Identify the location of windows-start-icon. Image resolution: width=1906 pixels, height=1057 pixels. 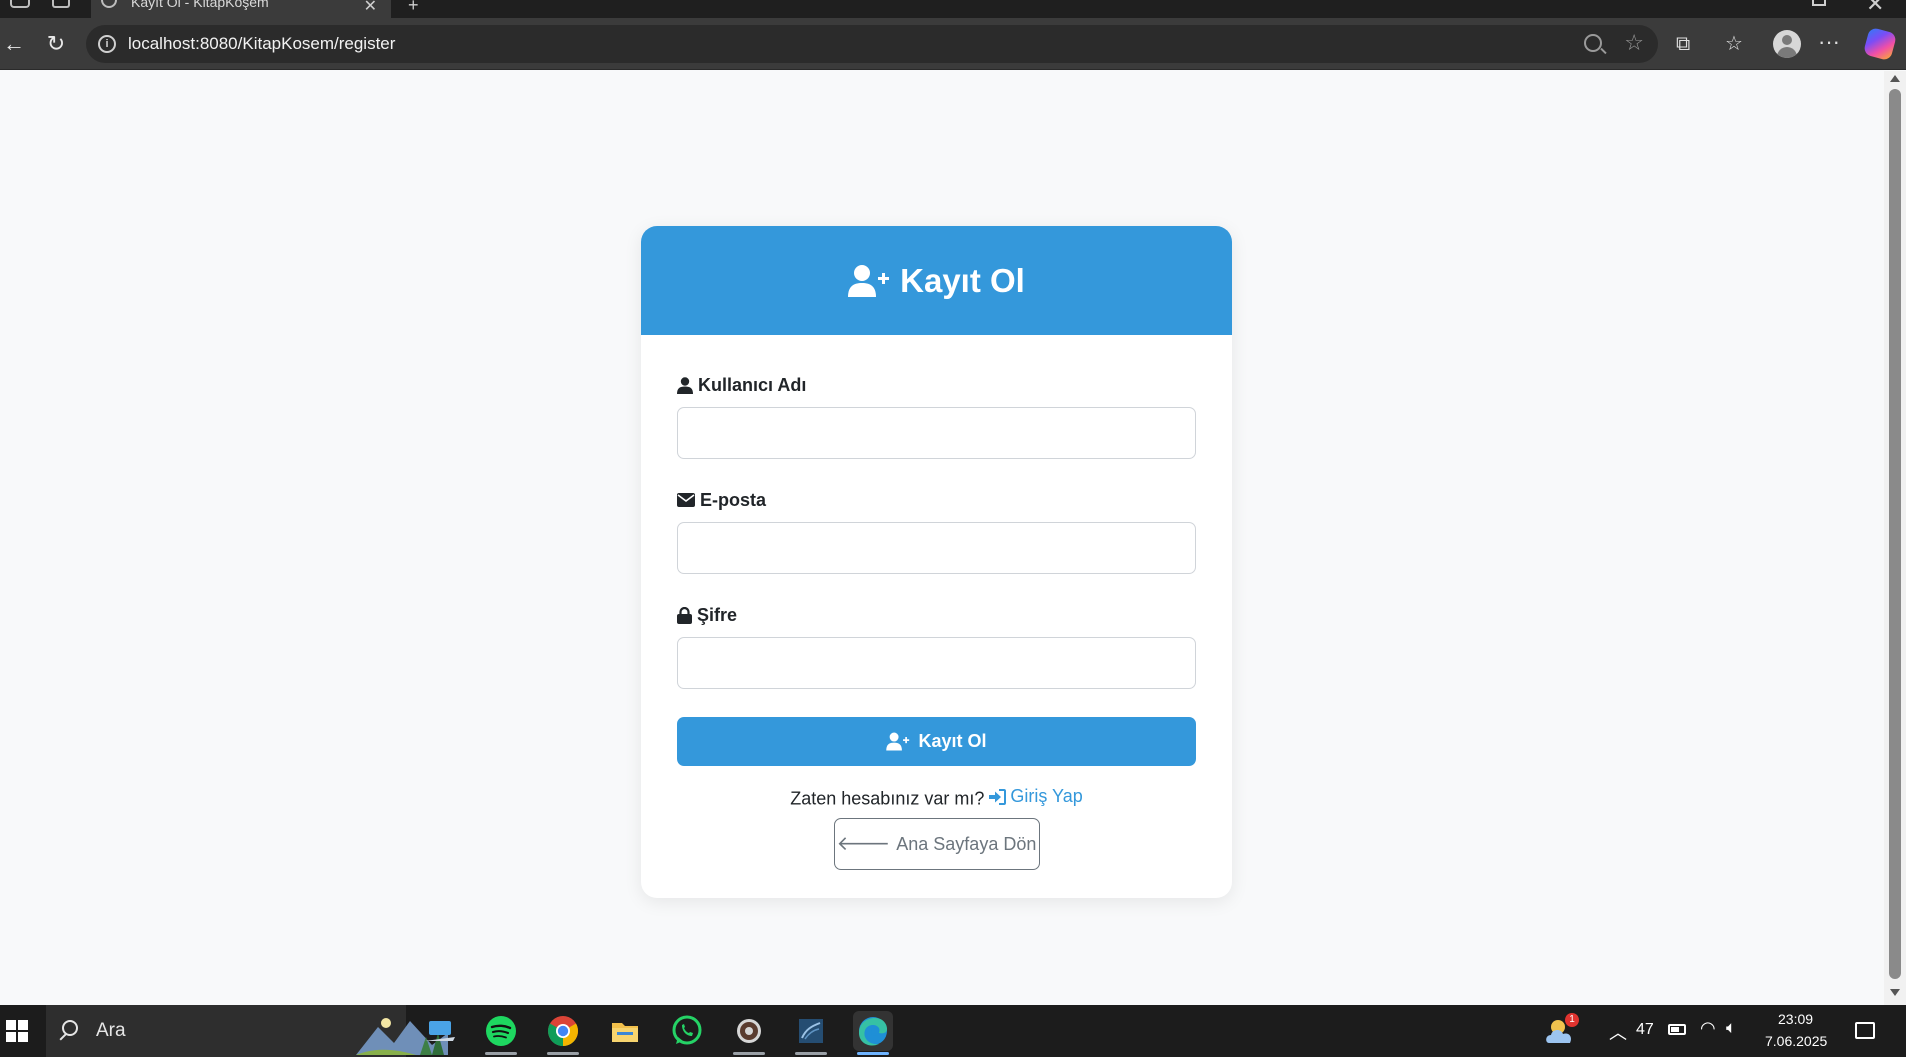
(17, 1031).